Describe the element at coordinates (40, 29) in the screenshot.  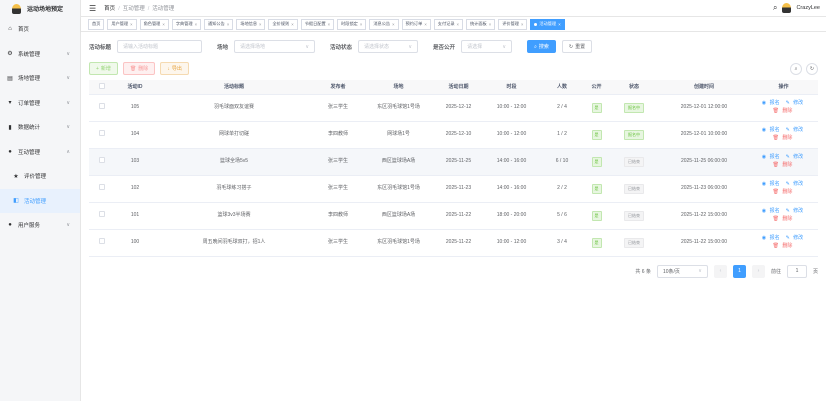
I see `sidebar-item-home: ⌂ 首页` at that location.